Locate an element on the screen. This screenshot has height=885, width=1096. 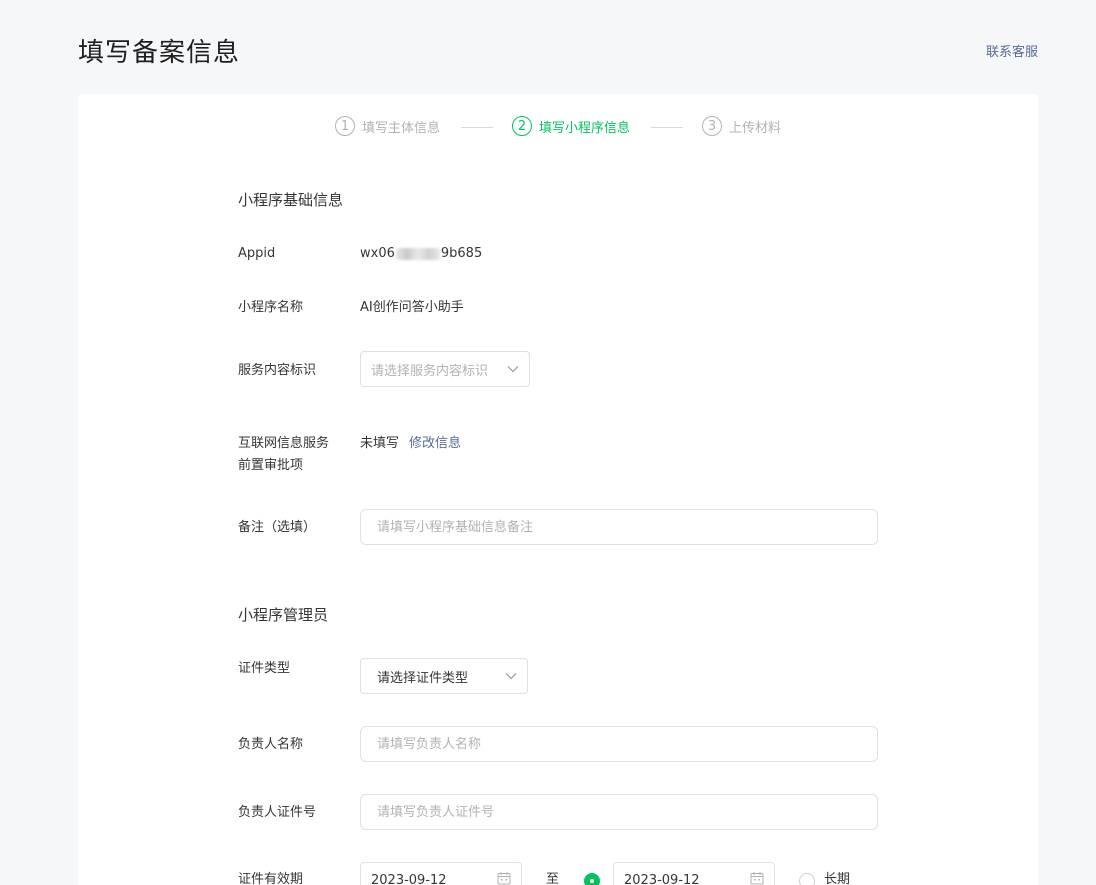
appid-value: wx06 9b685 is located at coordinates (421, 254).